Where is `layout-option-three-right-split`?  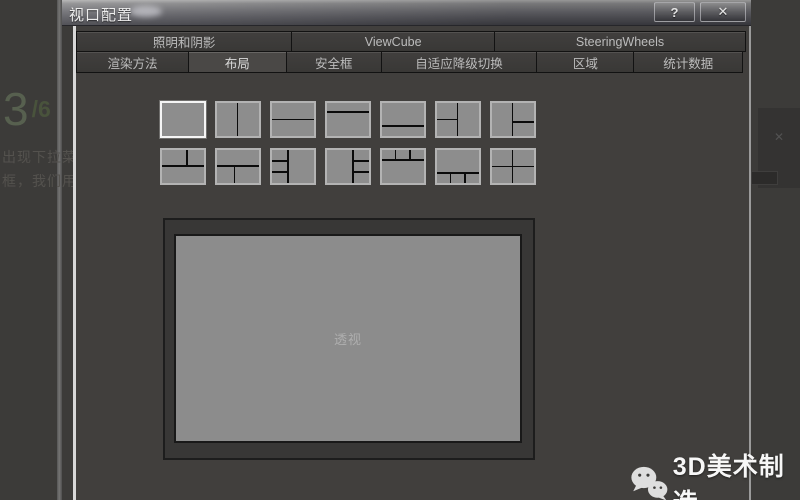 layout-option-three-right-split is located at coordinates (513, 119).